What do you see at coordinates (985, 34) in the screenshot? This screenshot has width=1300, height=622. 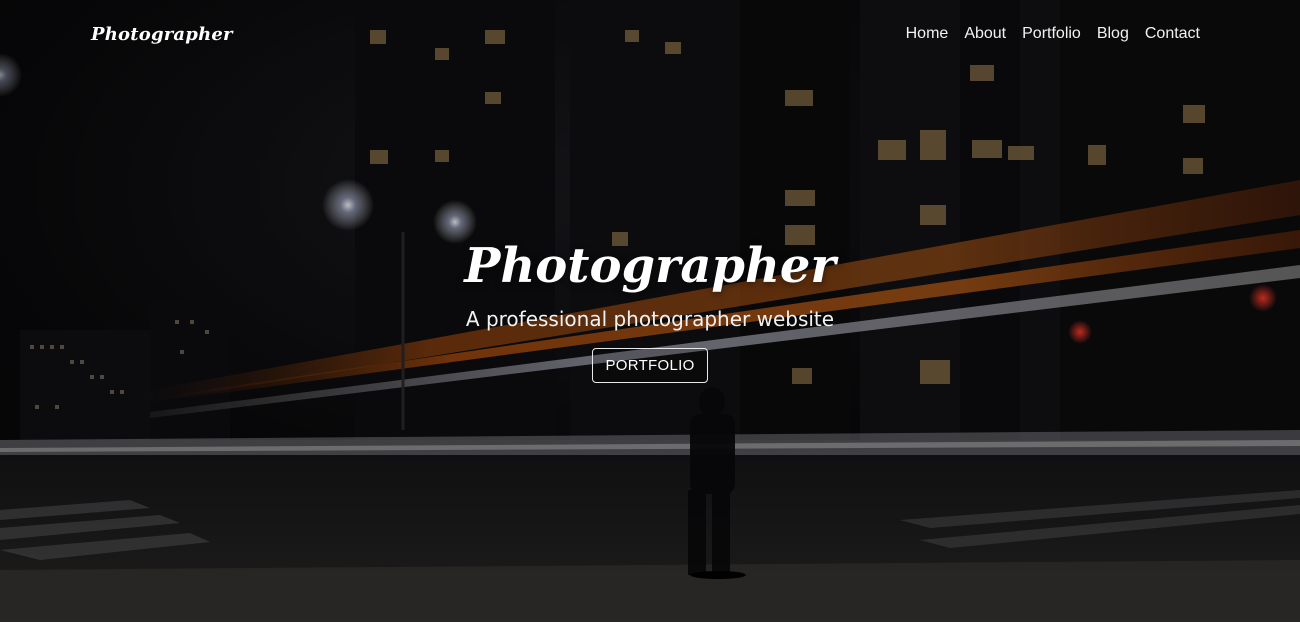 I see `nav-item-about: About` at bounding box center [985, 34].